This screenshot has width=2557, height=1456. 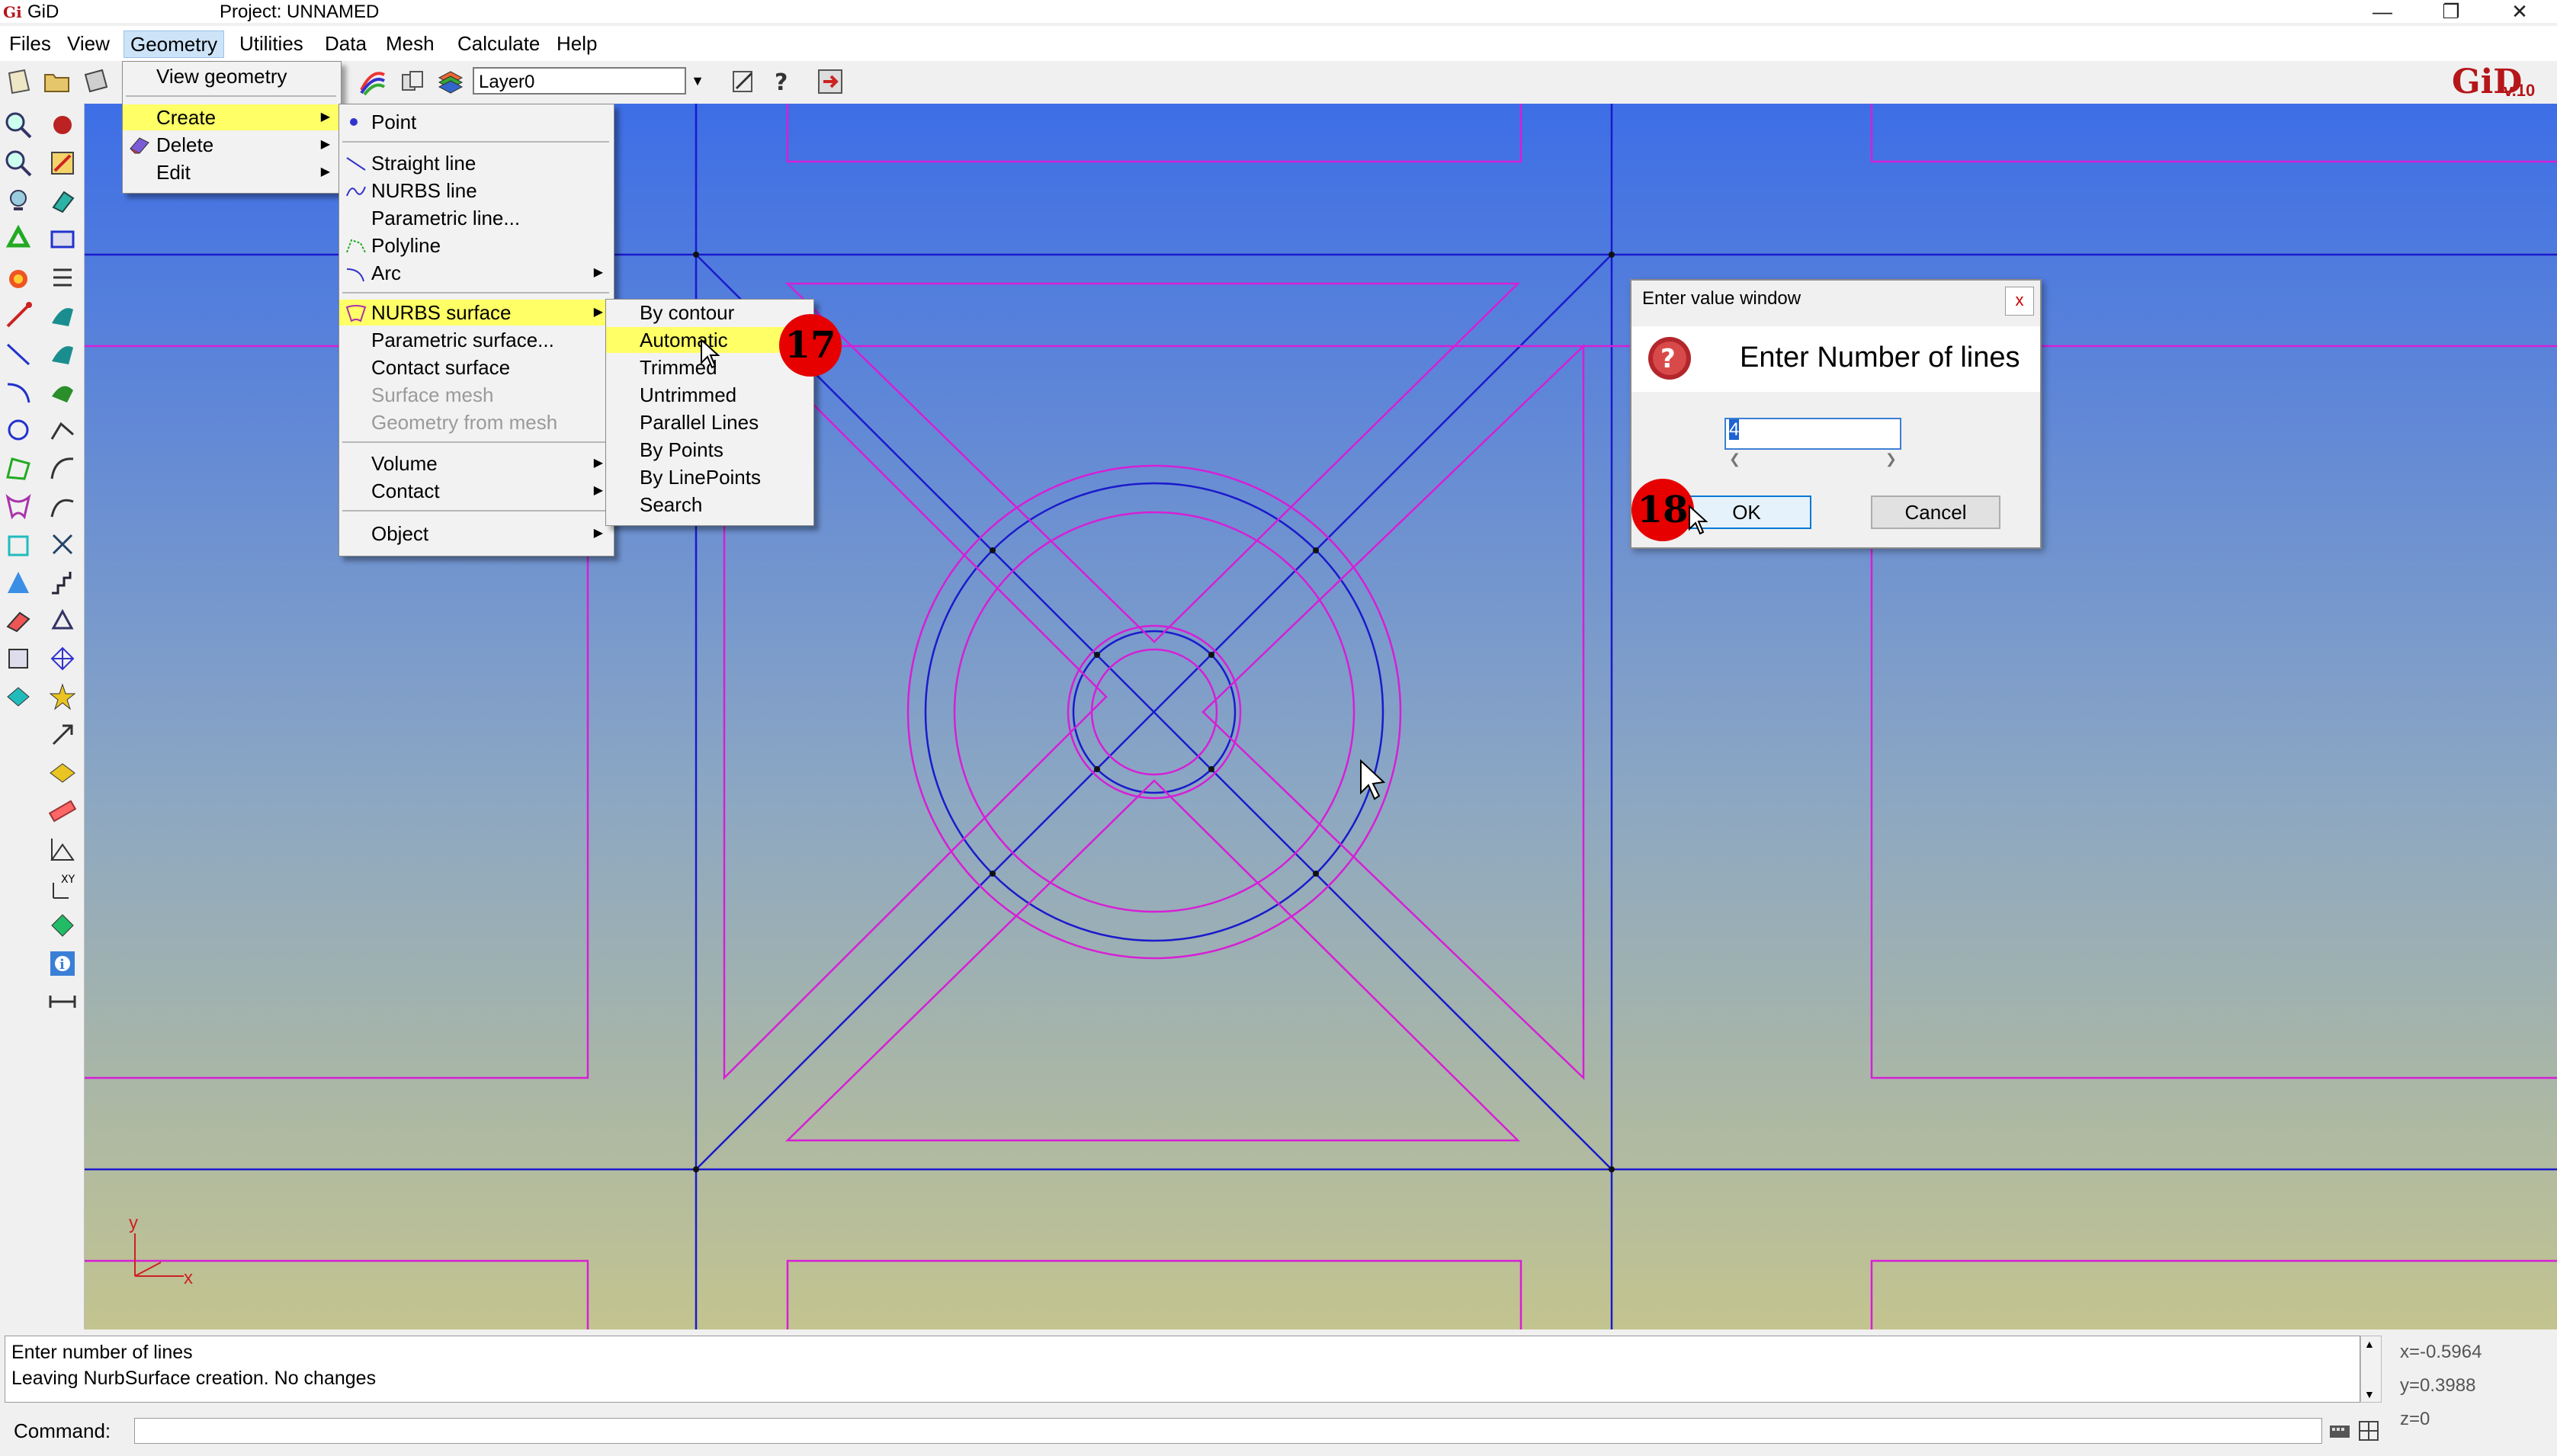 What do you see at coordinates (174, 44) in the screenshot?
I see `menu-geometry: Geometry` at bounding box center [174, 44].